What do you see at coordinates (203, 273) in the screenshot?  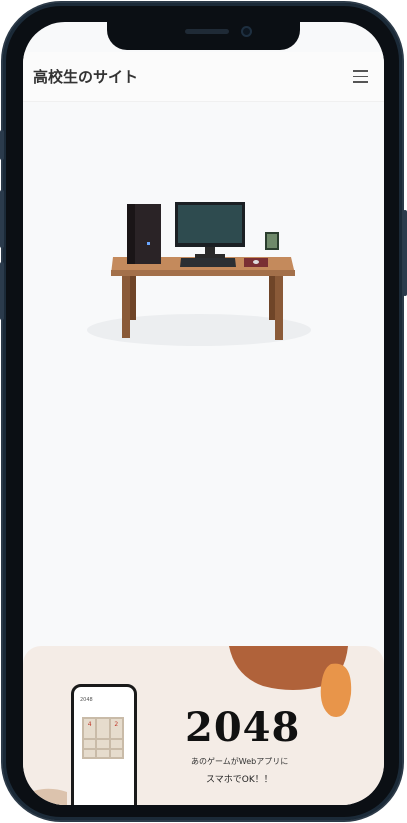 I see `desk-top-edge` at bounding box center [203, 273].